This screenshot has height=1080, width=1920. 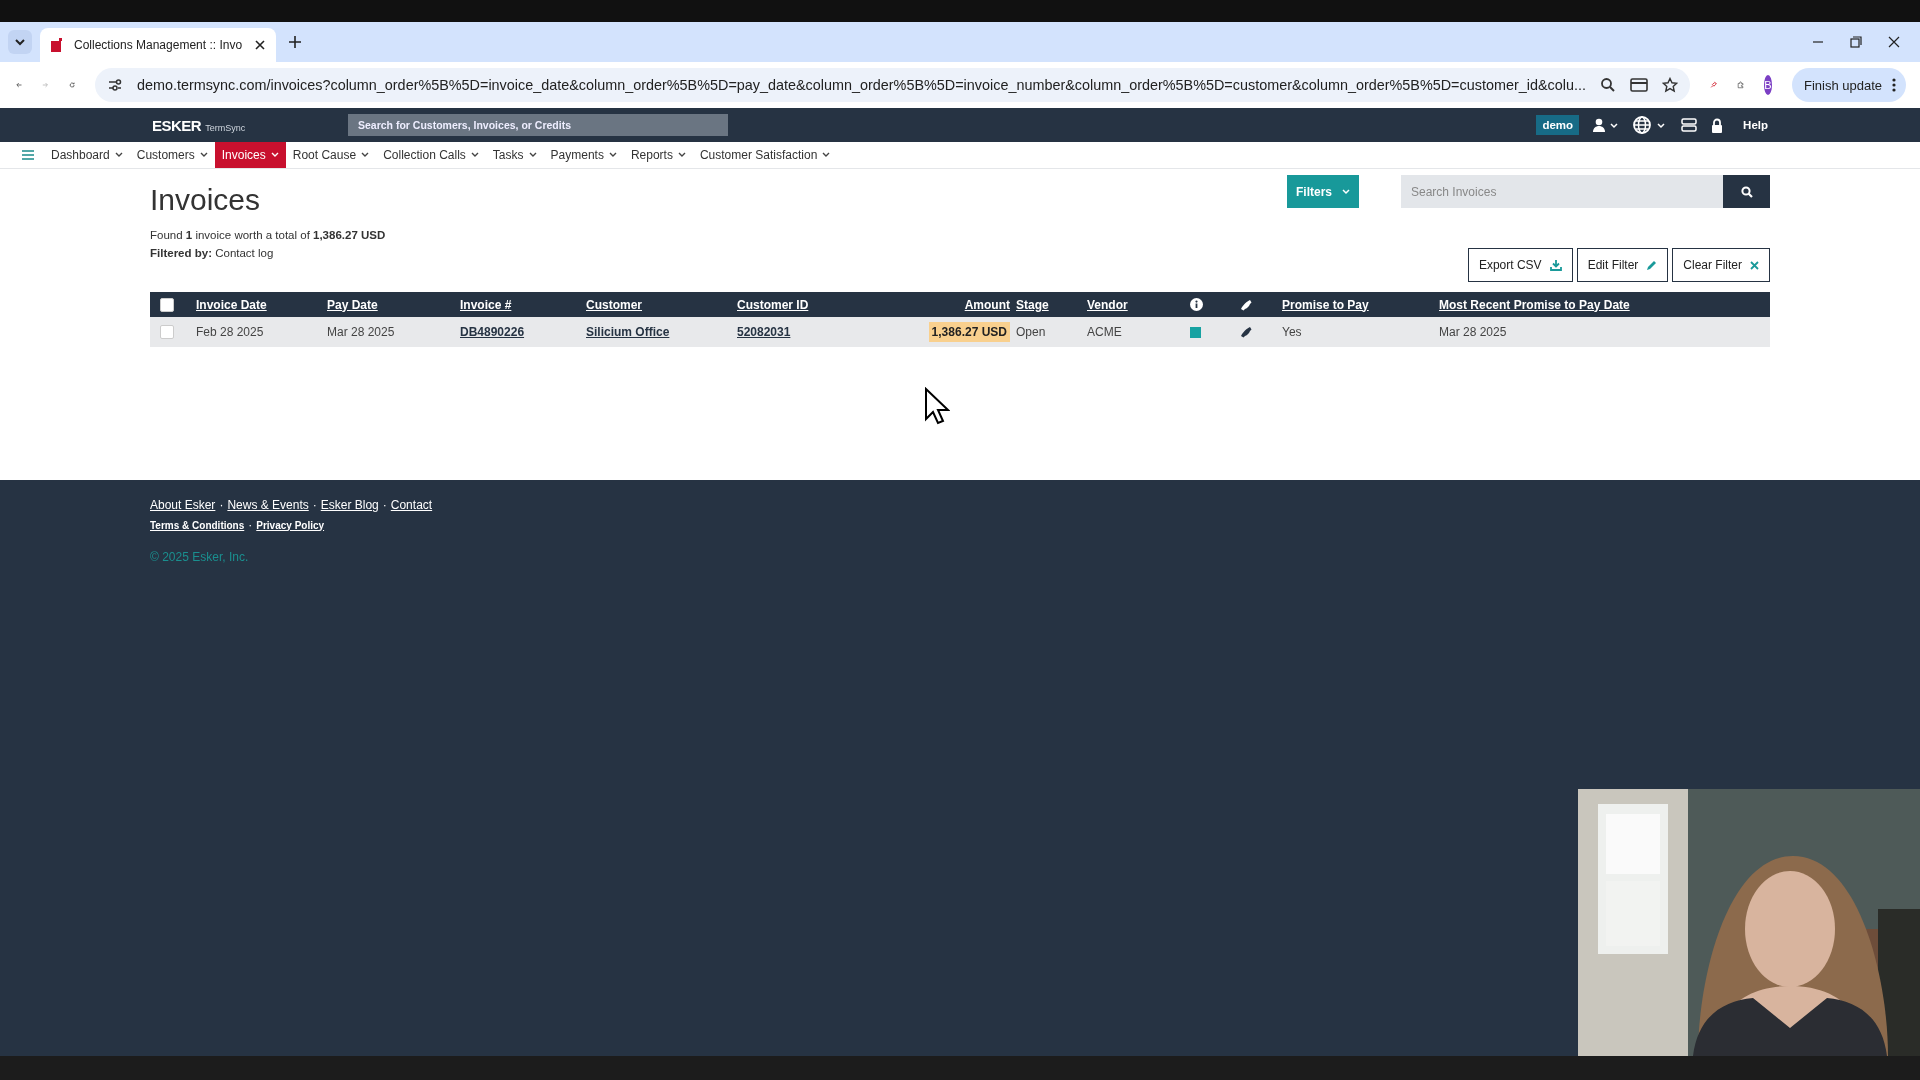 What do you see at coordinates (1292, 332) in the screenshot?
I see `table-cell: Yes` at bounding box center [1292, 332].